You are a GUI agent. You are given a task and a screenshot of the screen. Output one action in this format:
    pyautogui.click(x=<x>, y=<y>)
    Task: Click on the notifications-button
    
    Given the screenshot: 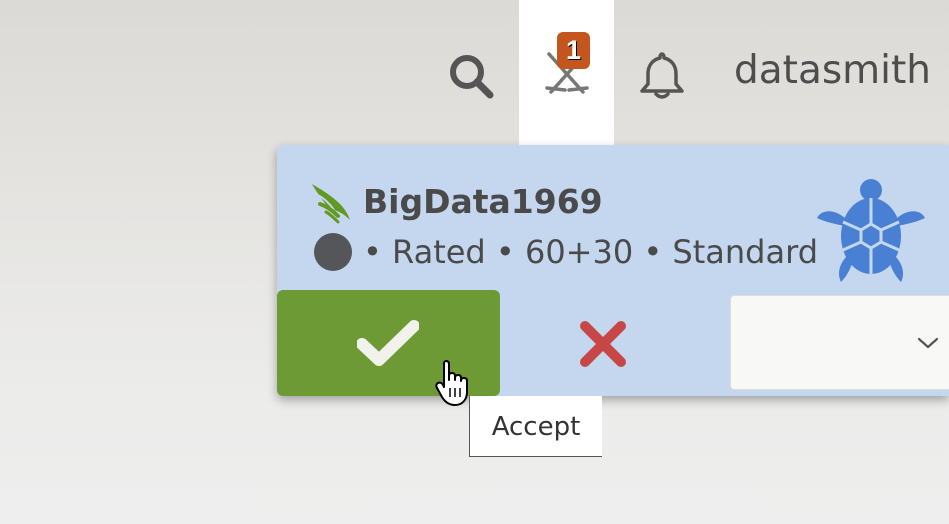 What is the action you would take?
    pyautogui.click(x=662, y=75)
    